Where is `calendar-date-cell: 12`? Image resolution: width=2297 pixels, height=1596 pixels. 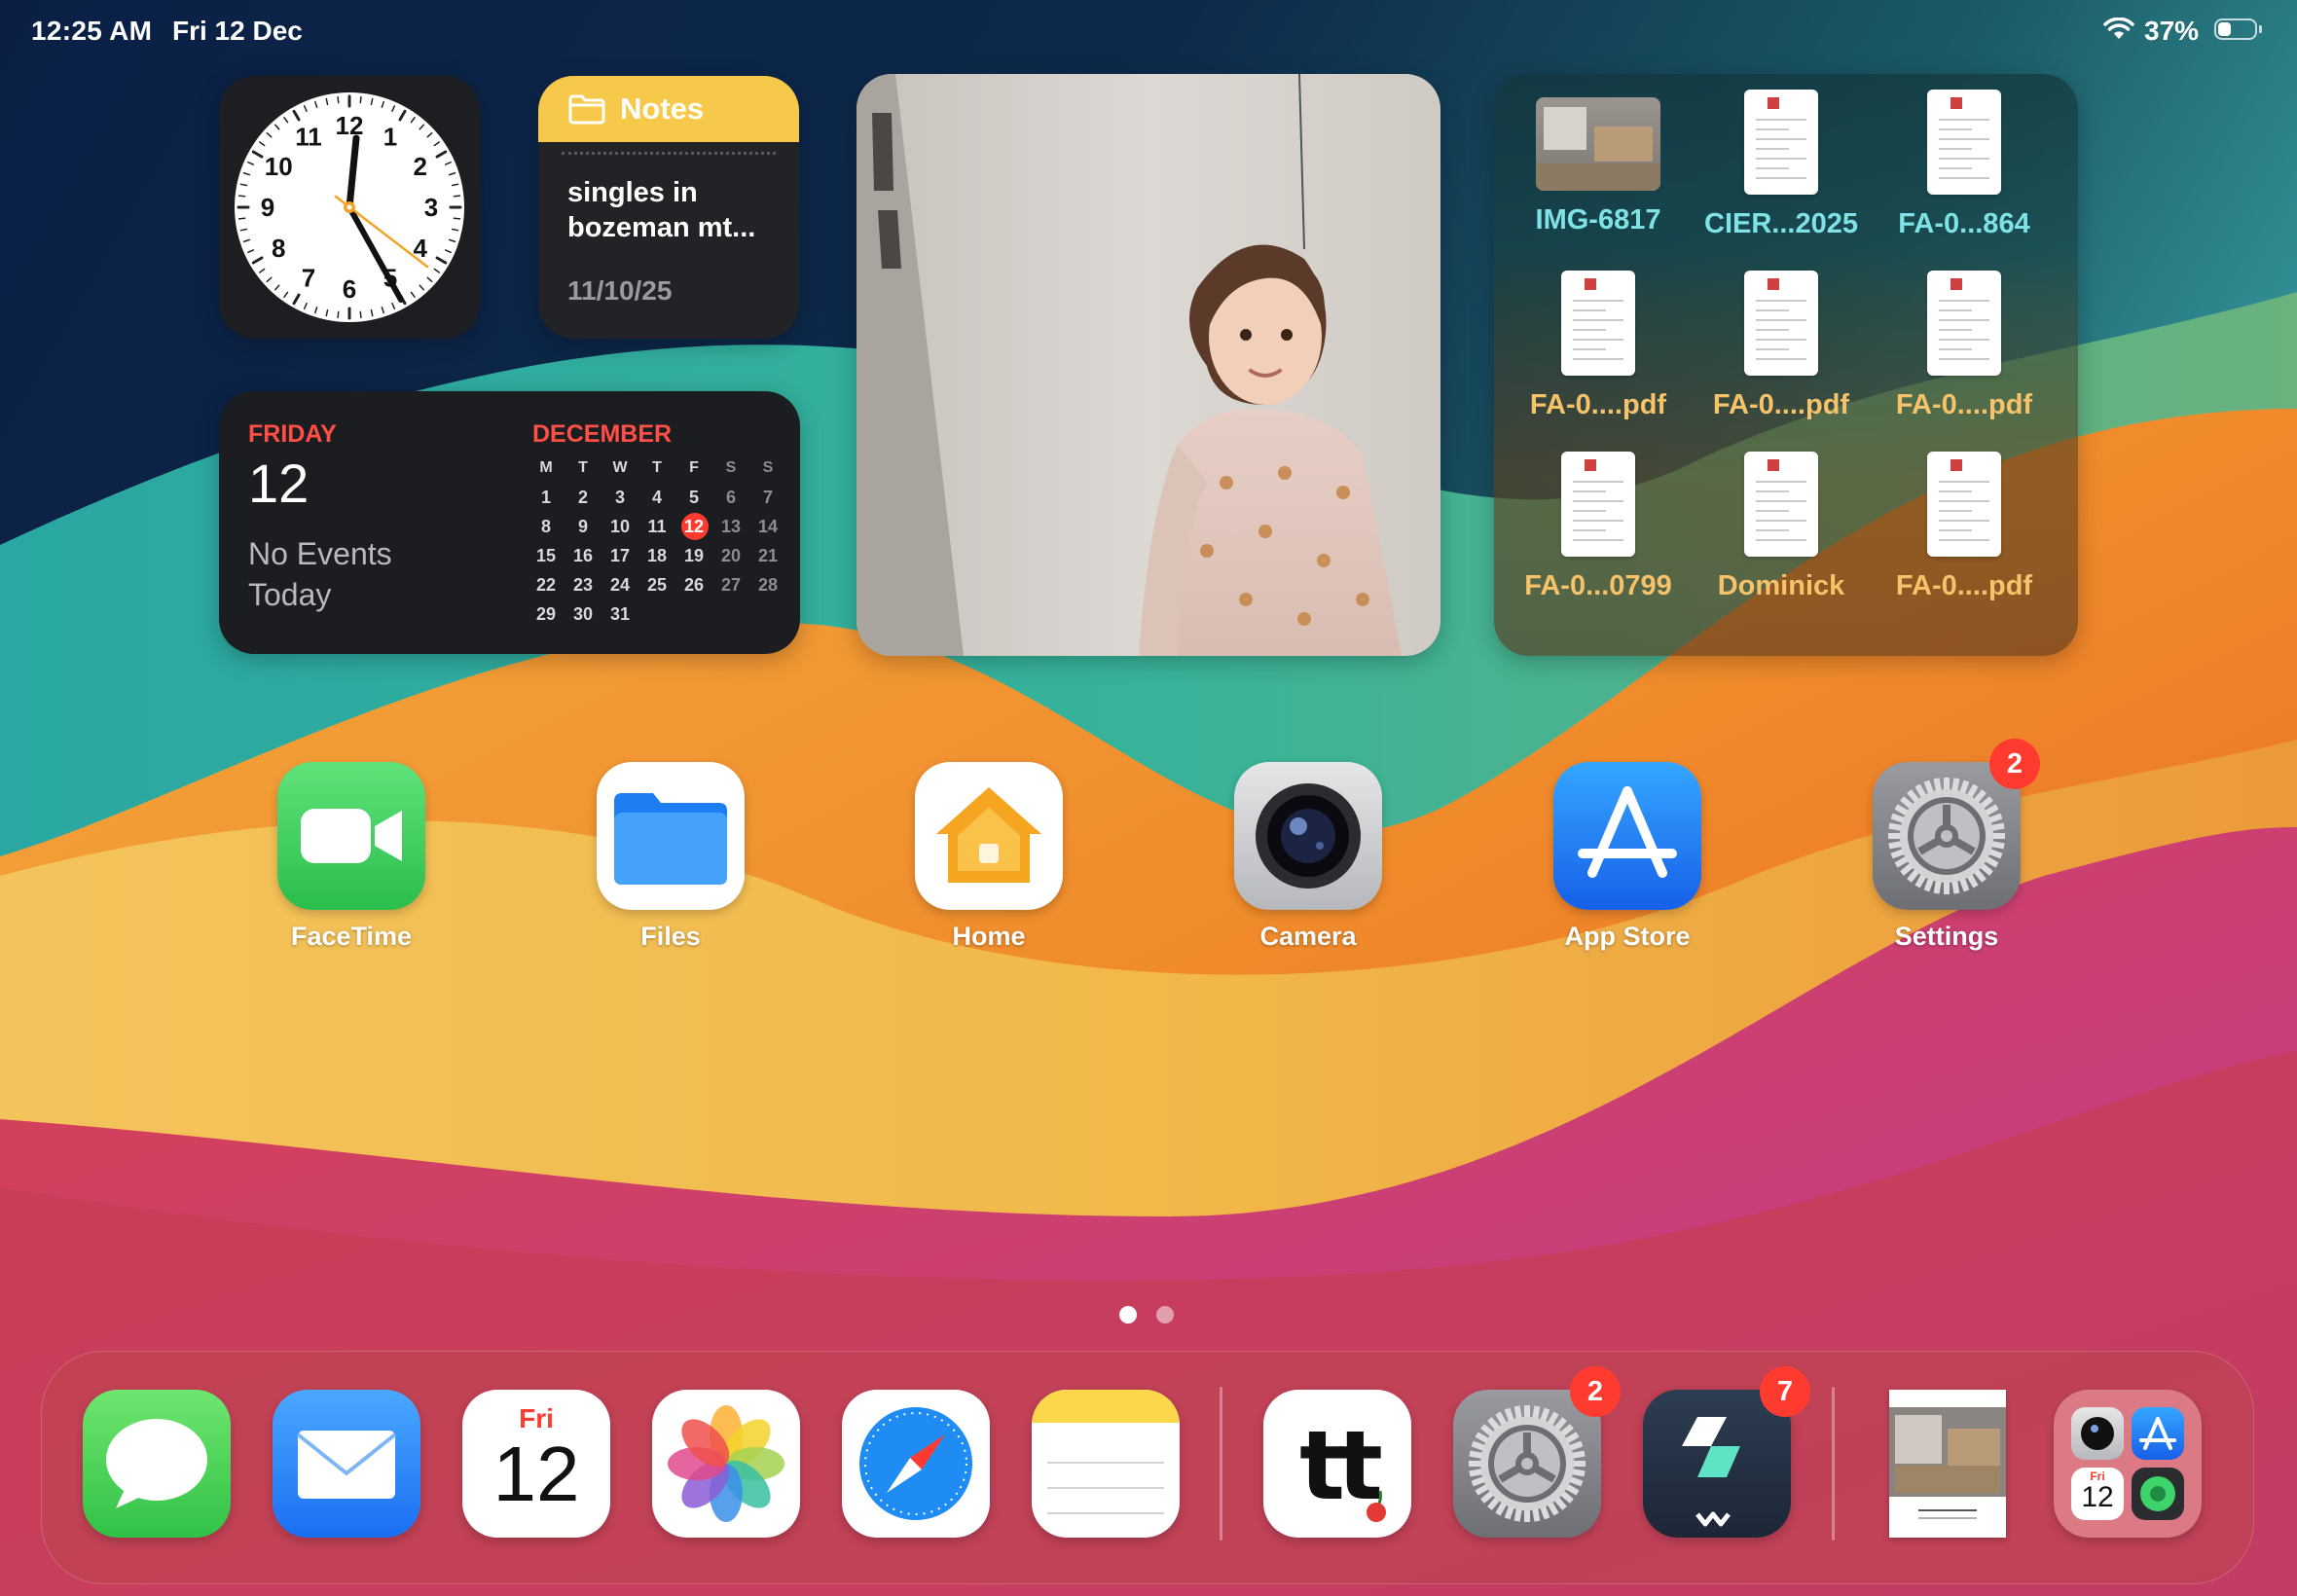
calendar-date-cell: 12 is located at coordinates (693, 526).